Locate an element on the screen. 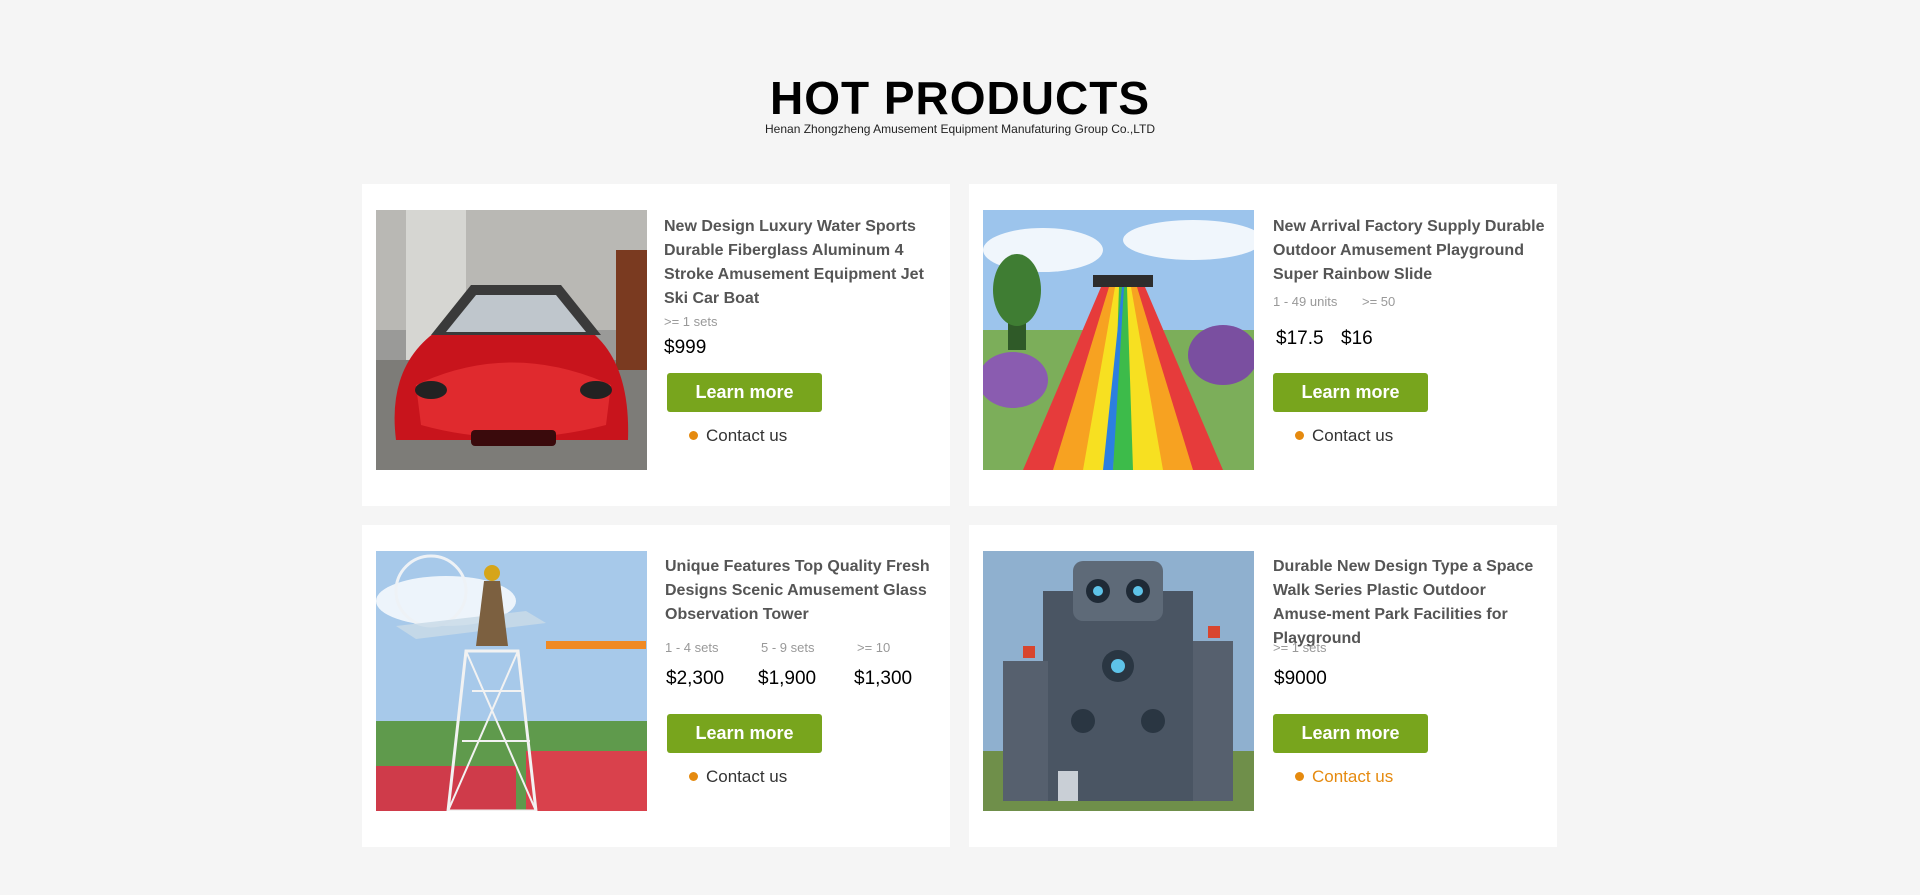 Image resolution: width=1920 pixels, height=895 pixels. tier-label: >= 10 is located at coordinates (874, 647).